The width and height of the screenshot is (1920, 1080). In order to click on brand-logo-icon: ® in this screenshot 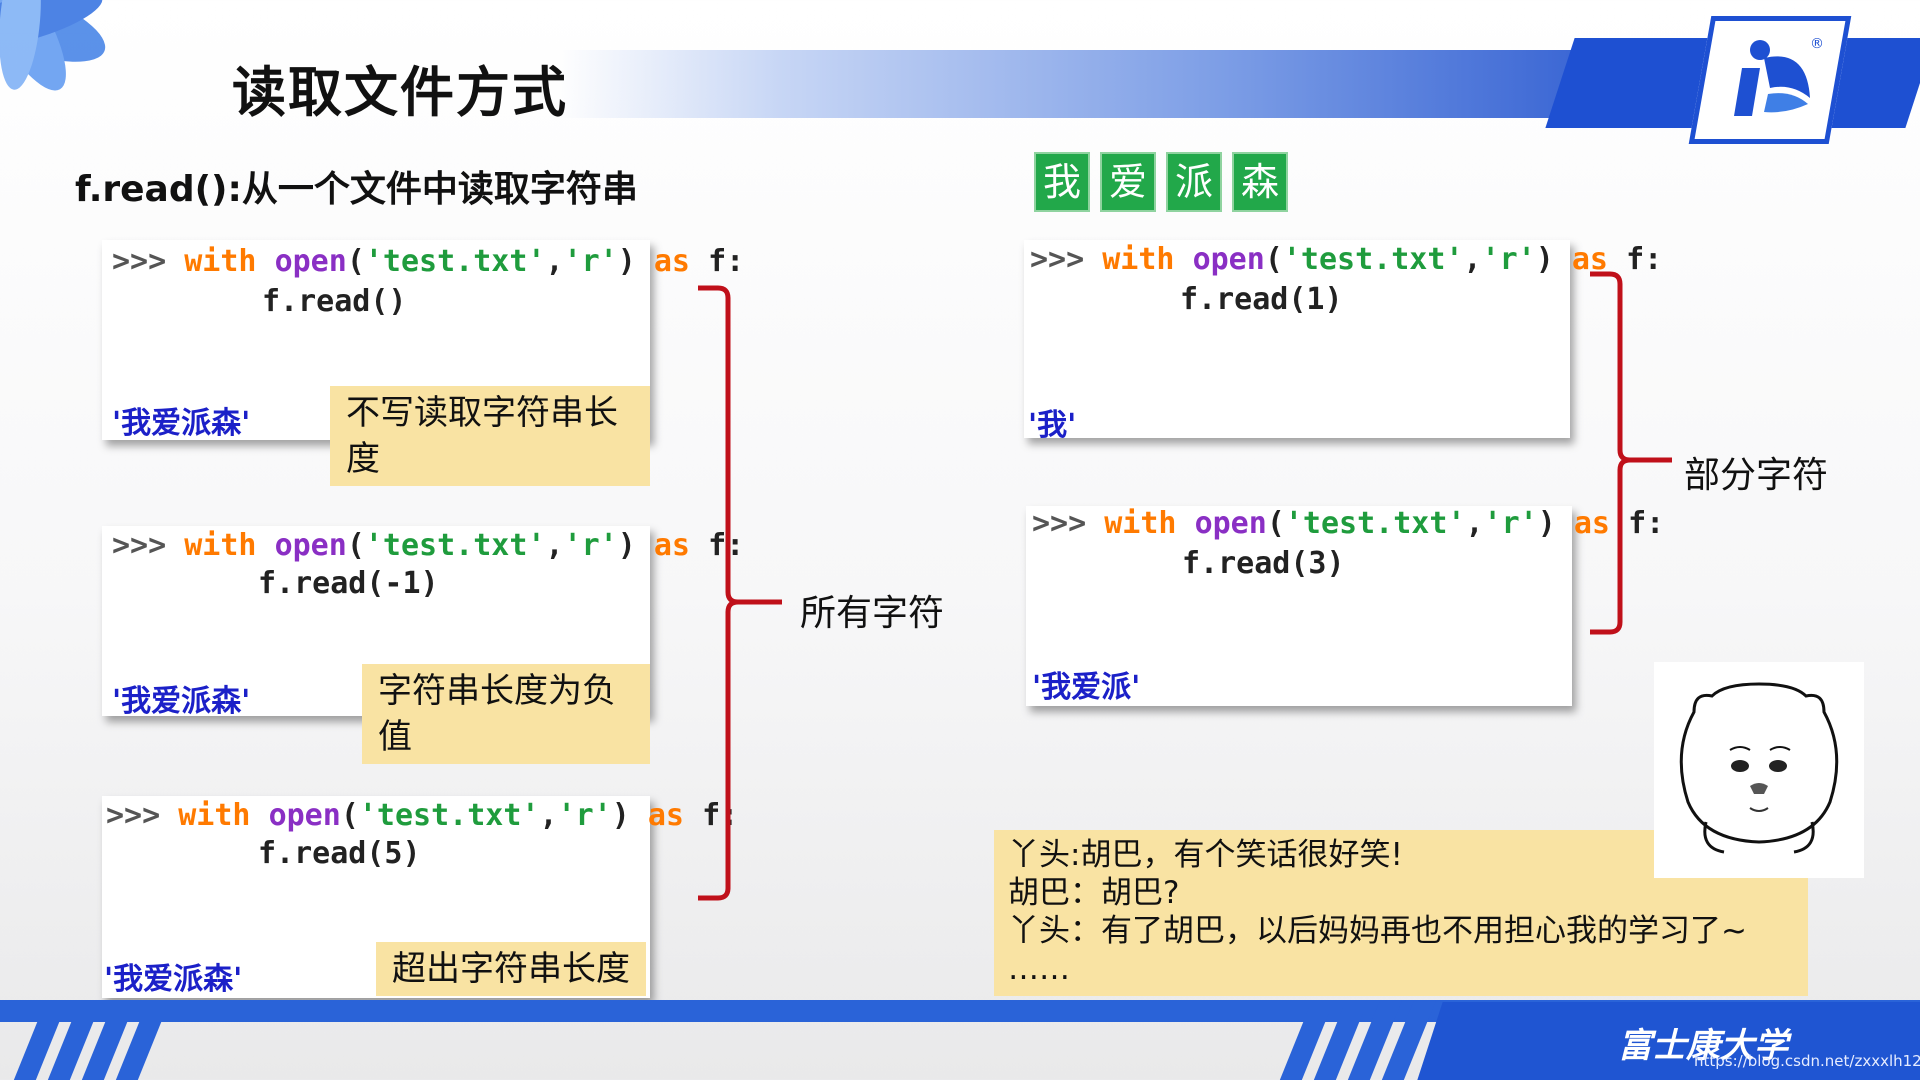, I will do `click(1779, 76)`.